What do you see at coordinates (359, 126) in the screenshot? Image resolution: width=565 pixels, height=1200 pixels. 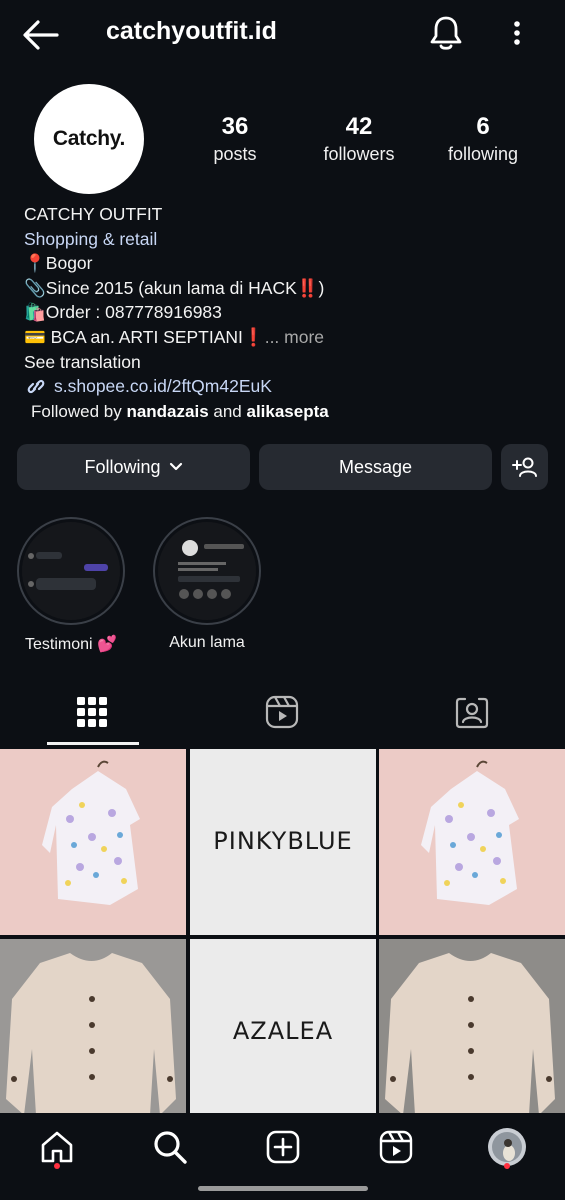 I see `followers-count: 42` at bounding box center [359, 126].